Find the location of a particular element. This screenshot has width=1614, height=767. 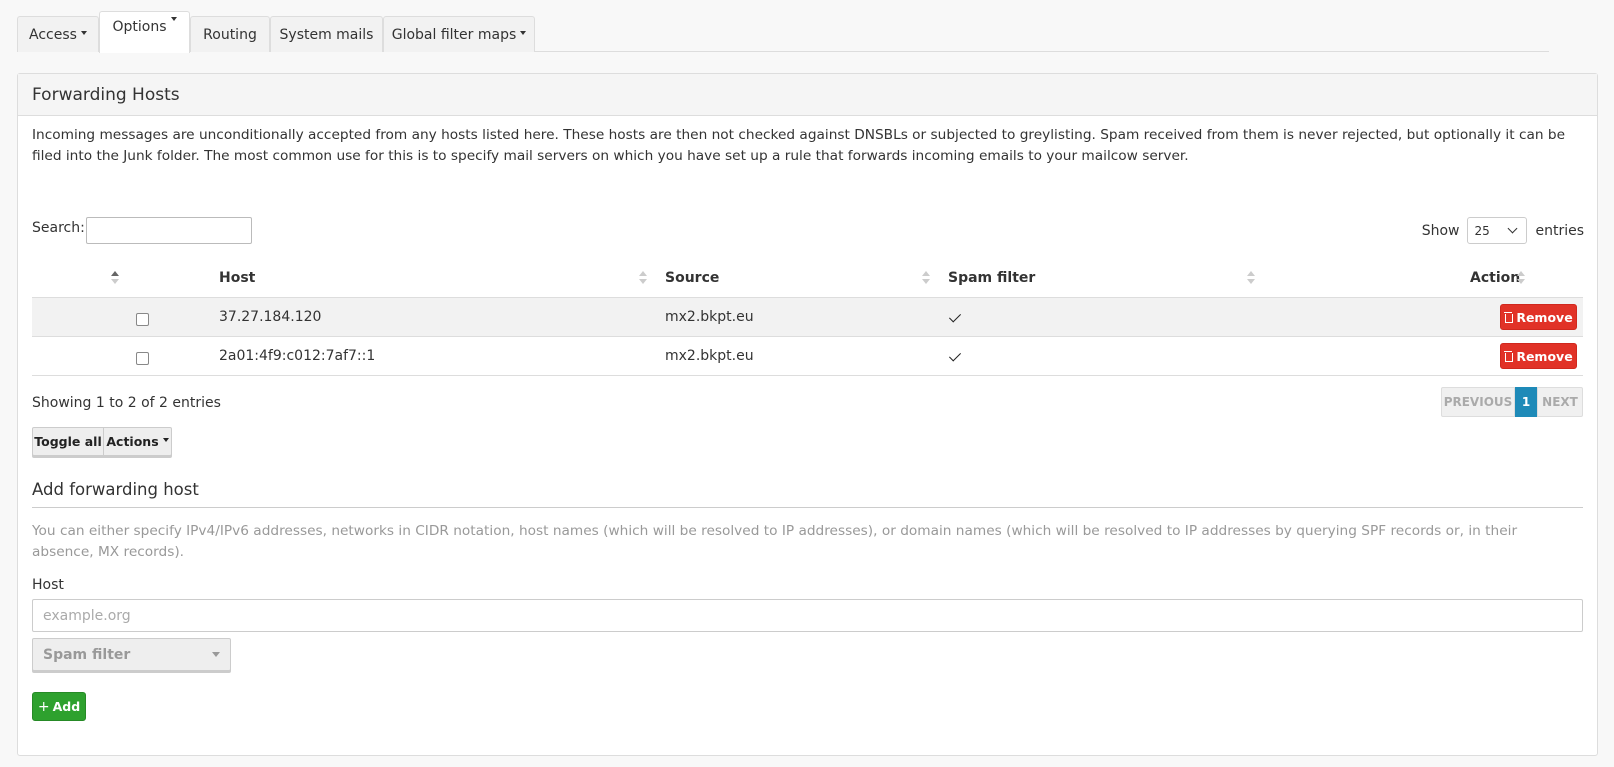

actions-dropdown-button: Actions is located at coordinates (138, 441).